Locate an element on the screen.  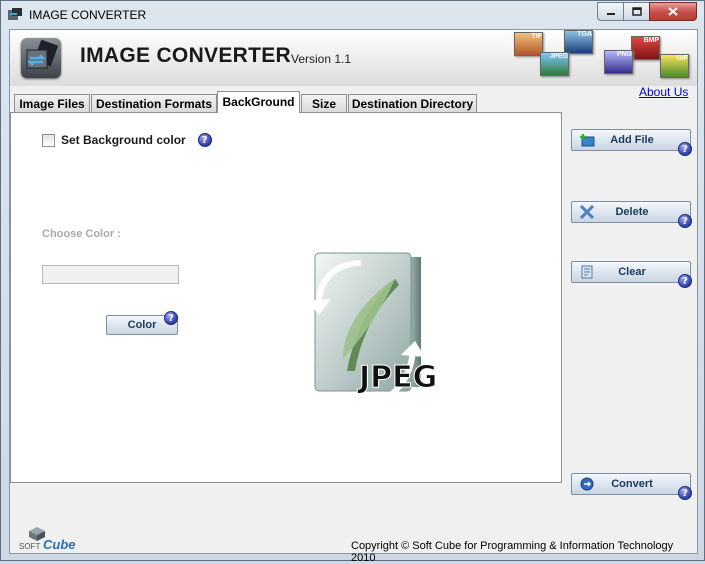
logo-cube-text: Cube is located at coordinates (59, 544).